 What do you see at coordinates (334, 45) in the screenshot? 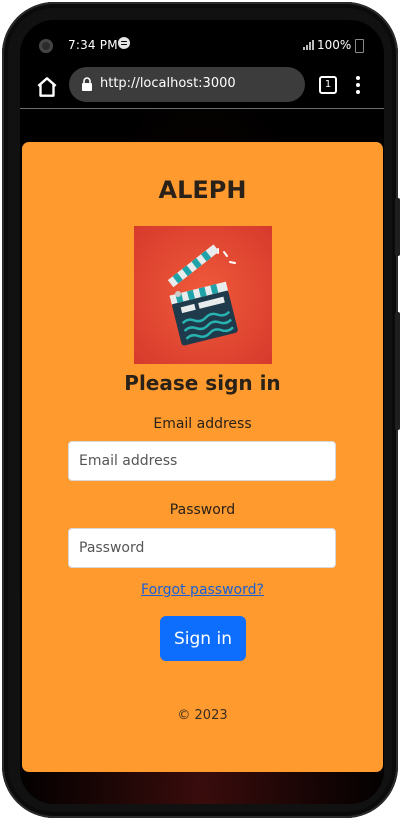
I see `battery-percentage: 100%` at bounding box center [334, 45].